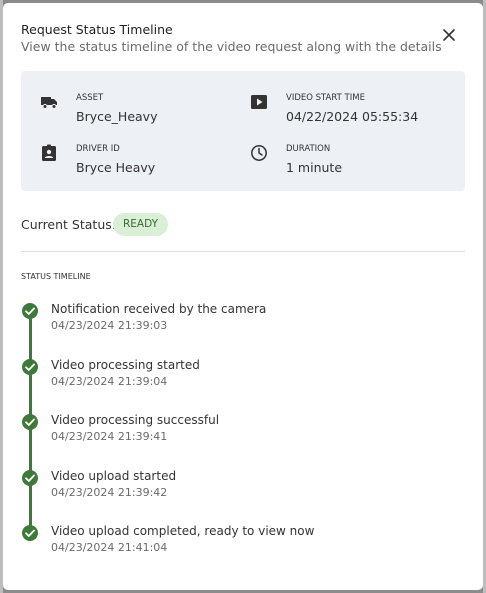 The image size is (486, 593). I want to click on close-icon, so click(449, 35).